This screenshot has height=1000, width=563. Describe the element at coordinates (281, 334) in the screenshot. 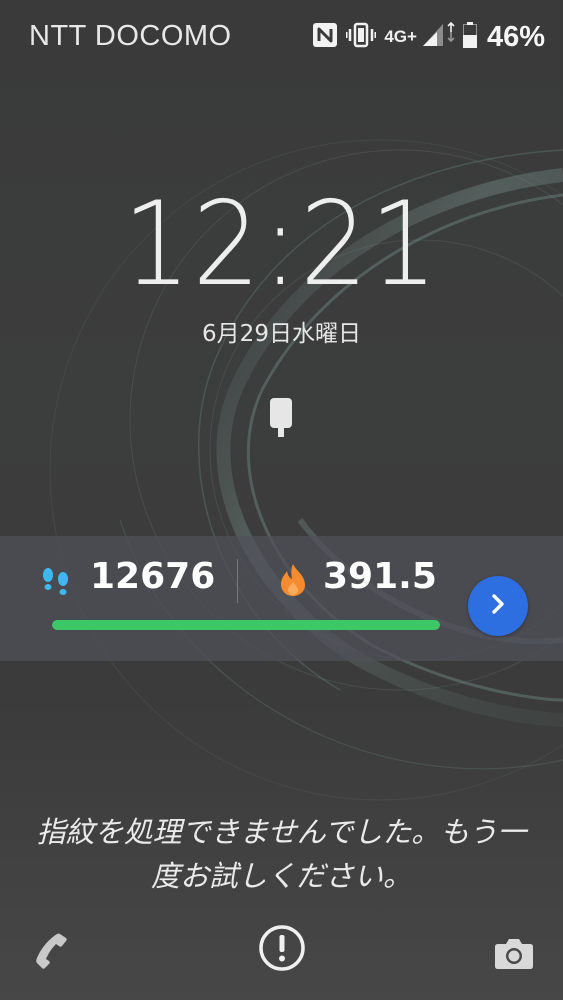

I see `lock-screen-date: 6月29日水曜日` at that location.